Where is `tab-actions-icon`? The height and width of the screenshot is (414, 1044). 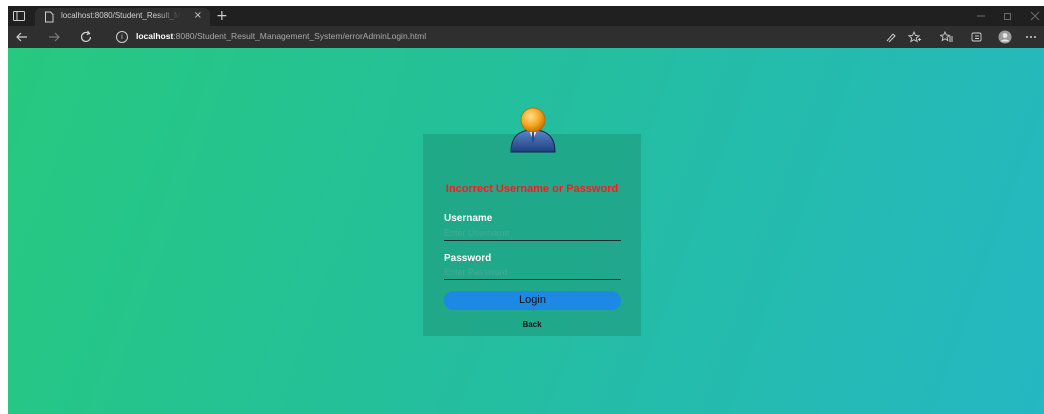 tab-actions-icon is located at coordinates (19, 16).